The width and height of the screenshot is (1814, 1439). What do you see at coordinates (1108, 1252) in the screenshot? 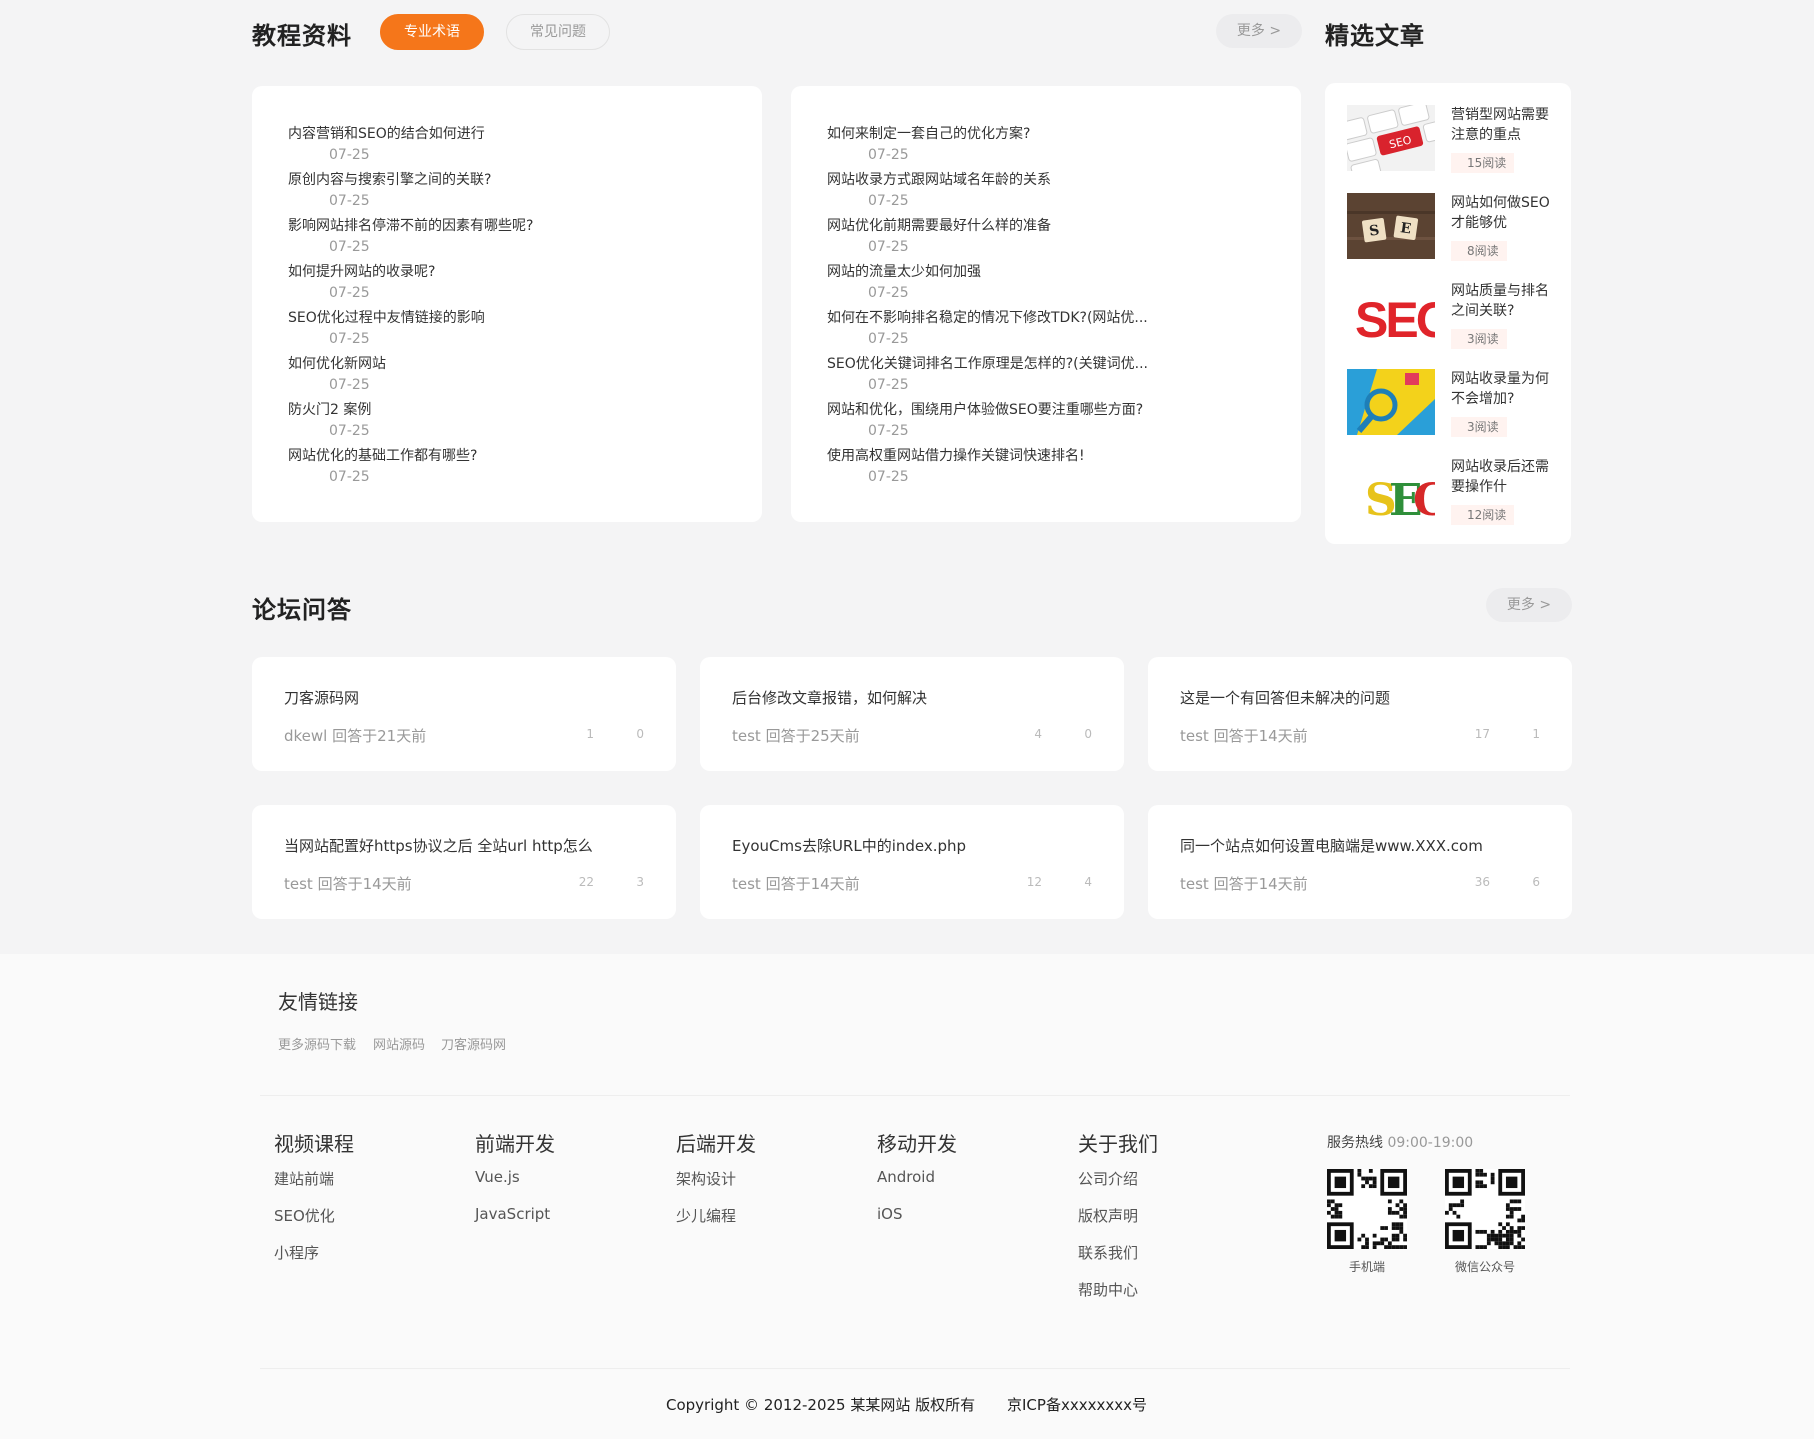
I see `footer-link: 联系我们` at bounding box center [1108, 1252].